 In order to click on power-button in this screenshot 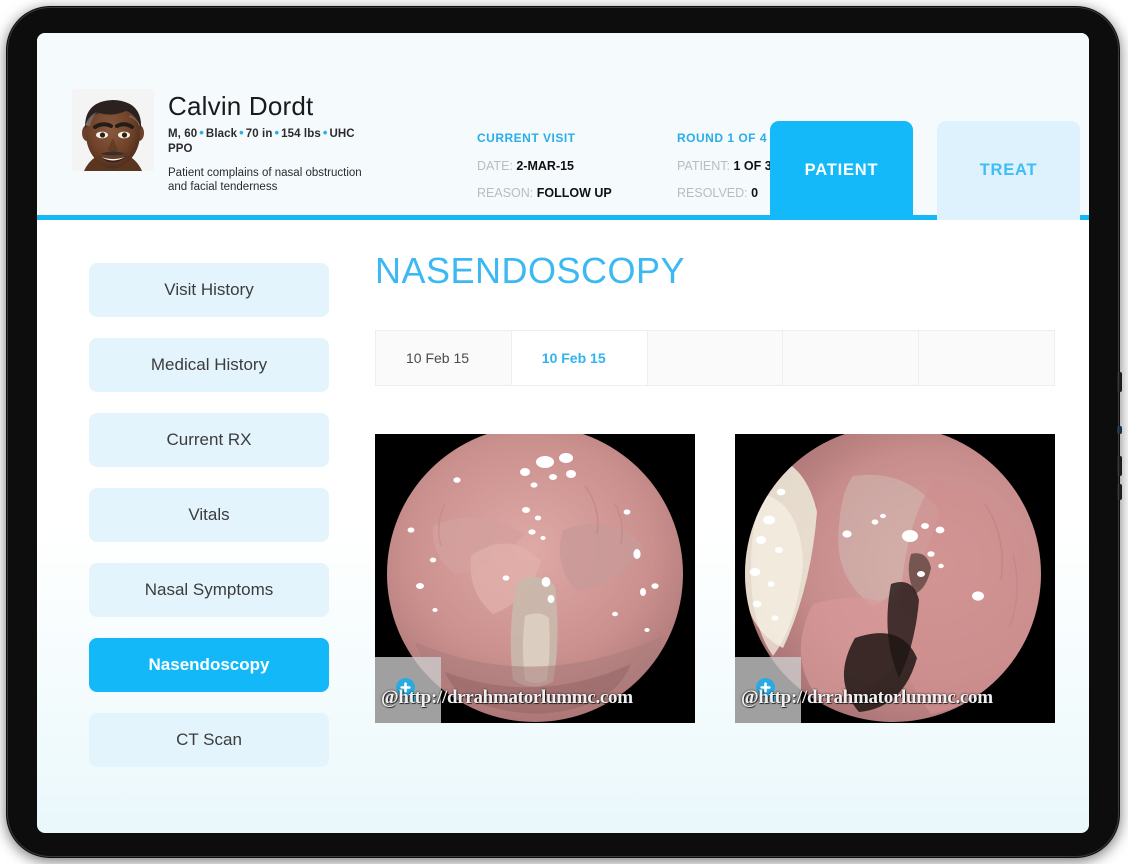, I will do `click(1119, 382)`.